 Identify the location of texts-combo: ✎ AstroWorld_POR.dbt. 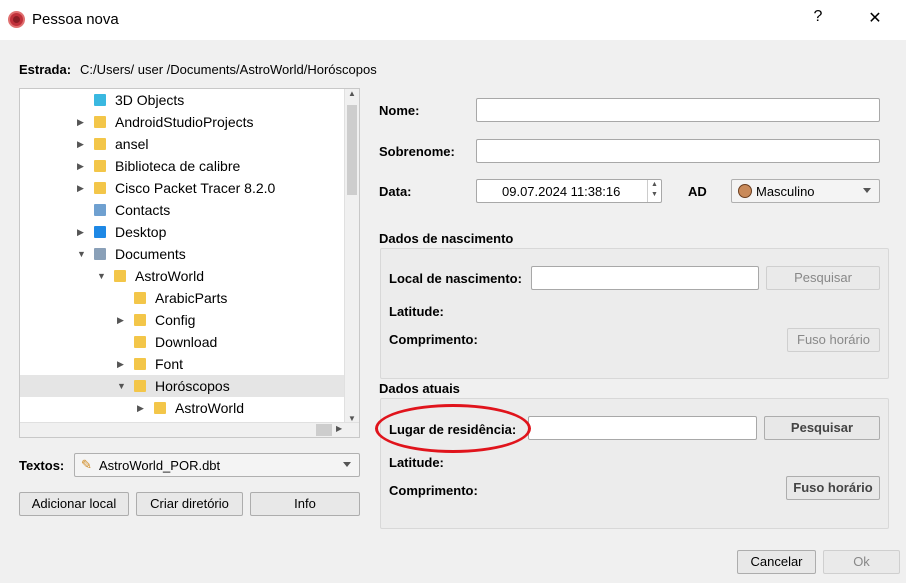
(217, 465).